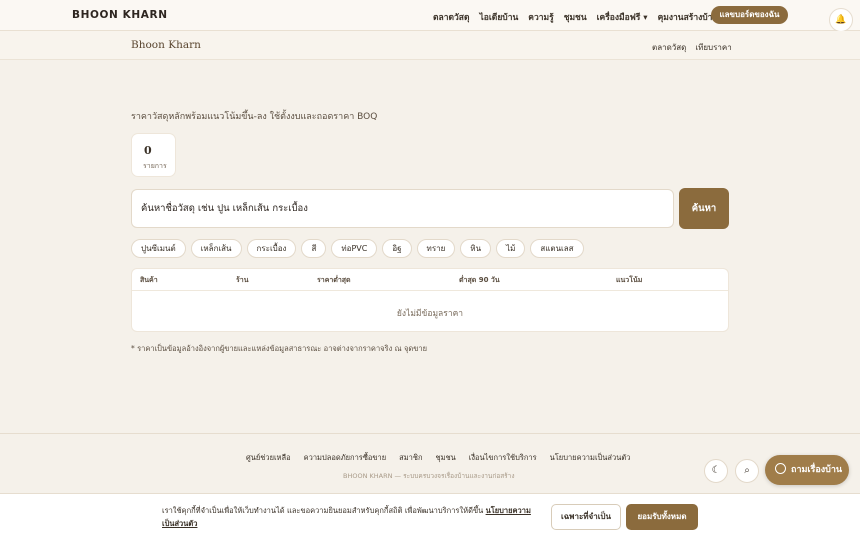 The image size is (860, 537). What do you see at coordinates (499, 17) in the screenshot?
I see `nav-item-ideas: ไอเดียบ้าน` at bounding box center [499, 17].